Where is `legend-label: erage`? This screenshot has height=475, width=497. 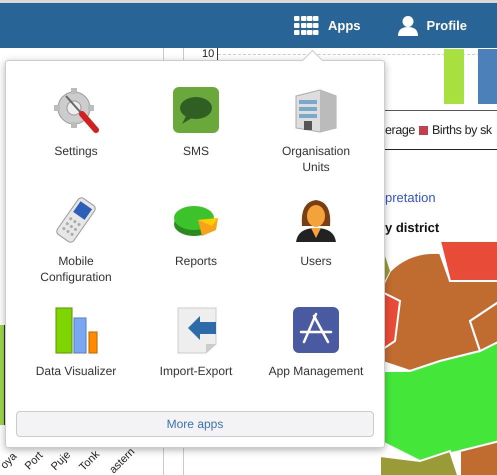
legend-label: erage is located at coordinates (400, 130).